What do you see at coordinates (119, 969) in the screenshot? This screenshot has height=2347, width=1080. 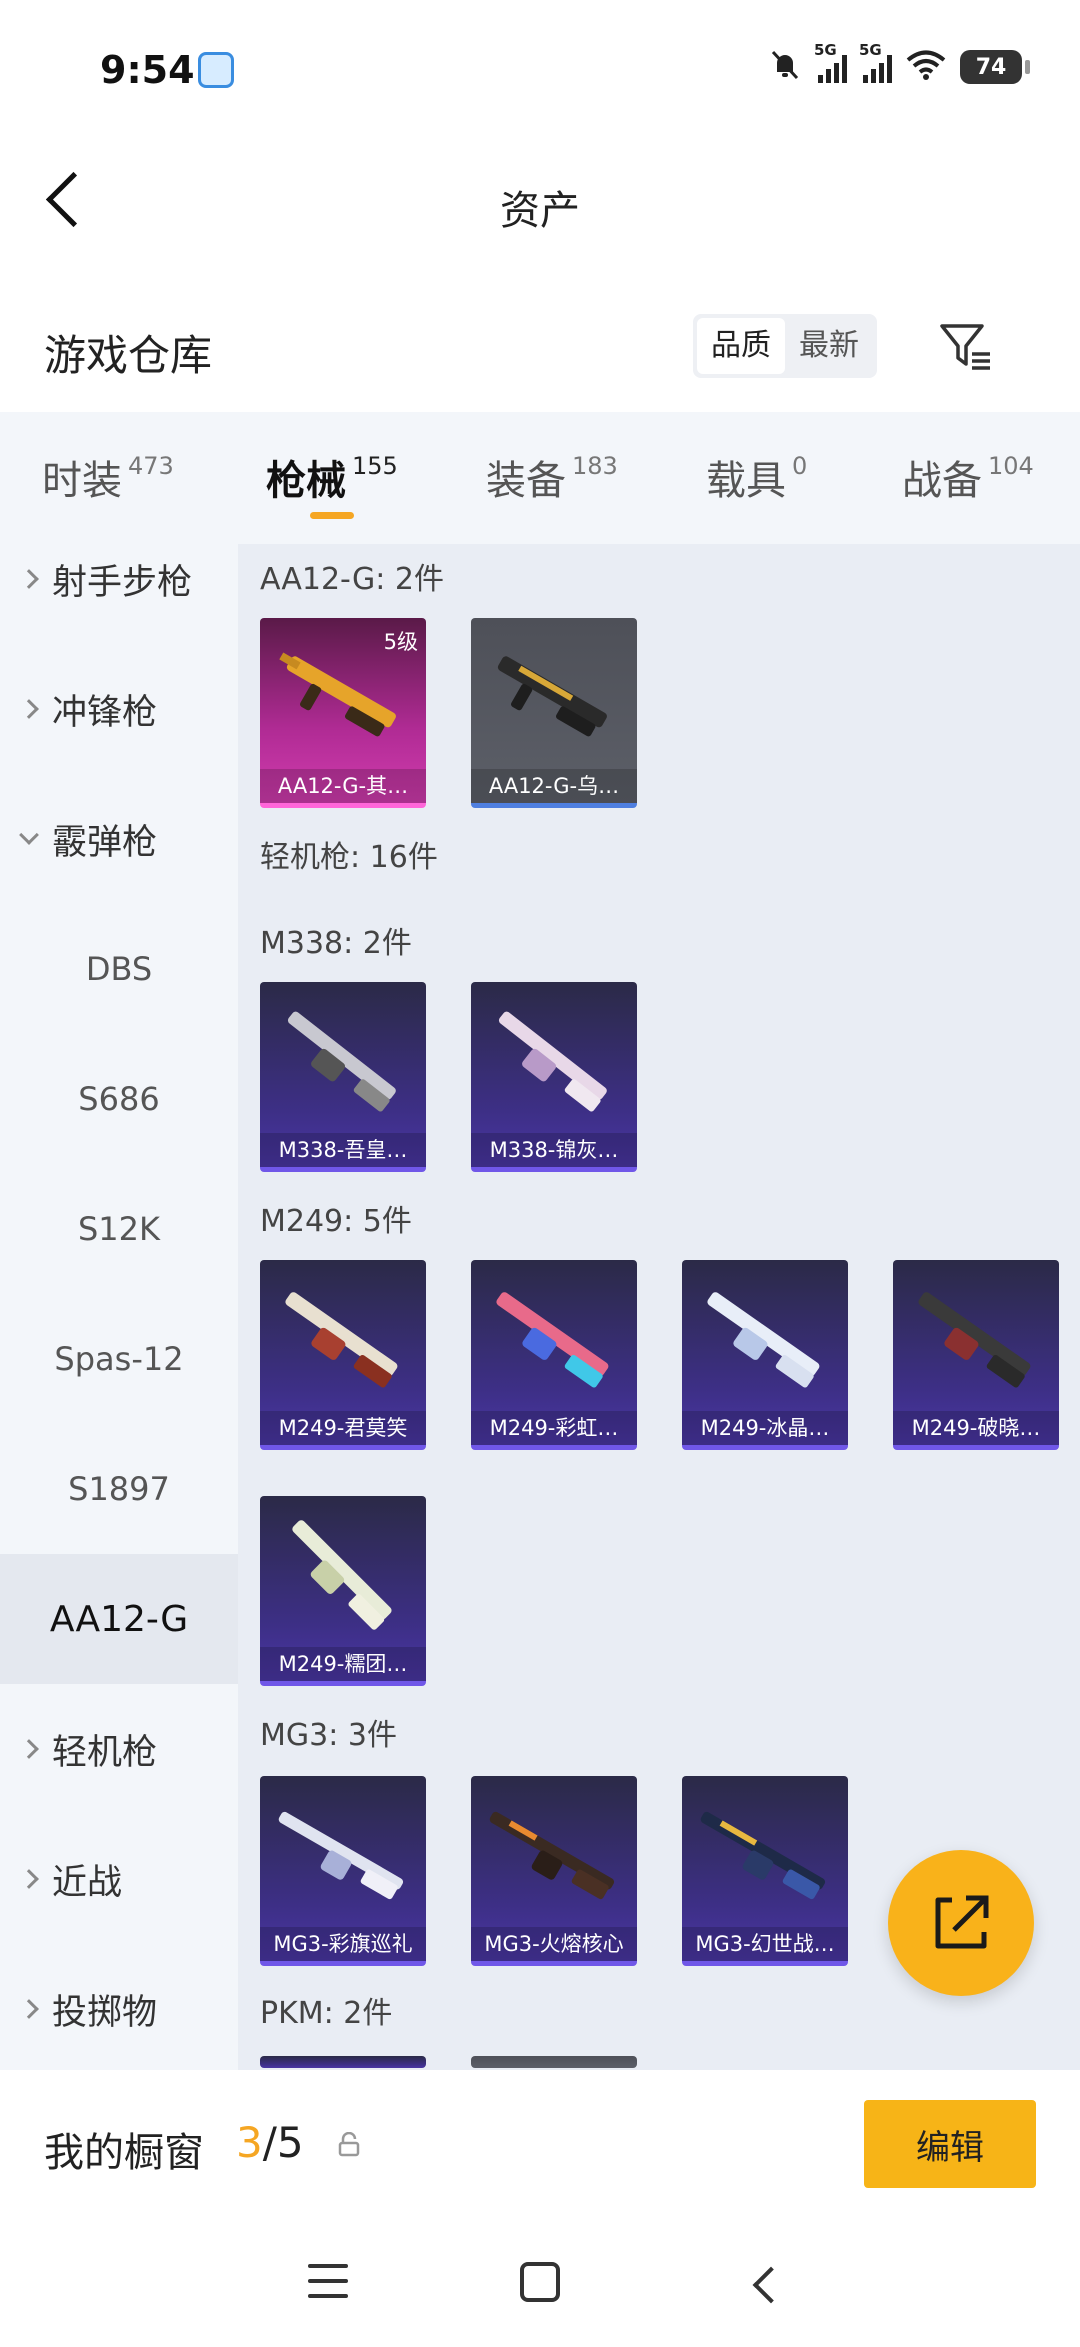 I see `sidebar-sub-dbs: DBS` at bounding box center [119, 969].